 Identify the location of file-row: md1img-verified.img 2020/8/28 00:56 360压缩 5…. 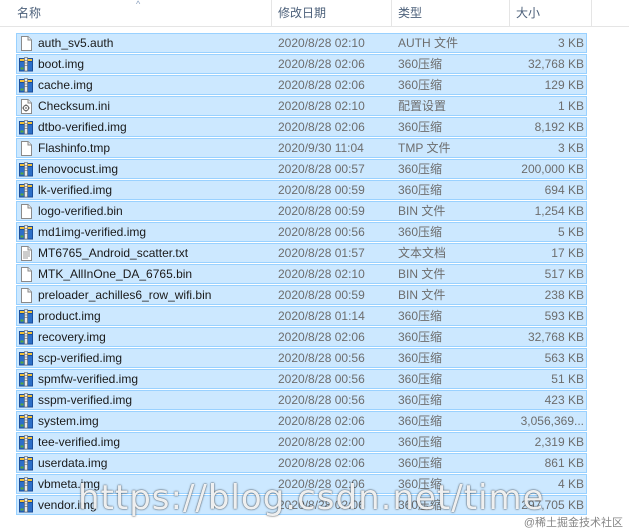
(301, 232).